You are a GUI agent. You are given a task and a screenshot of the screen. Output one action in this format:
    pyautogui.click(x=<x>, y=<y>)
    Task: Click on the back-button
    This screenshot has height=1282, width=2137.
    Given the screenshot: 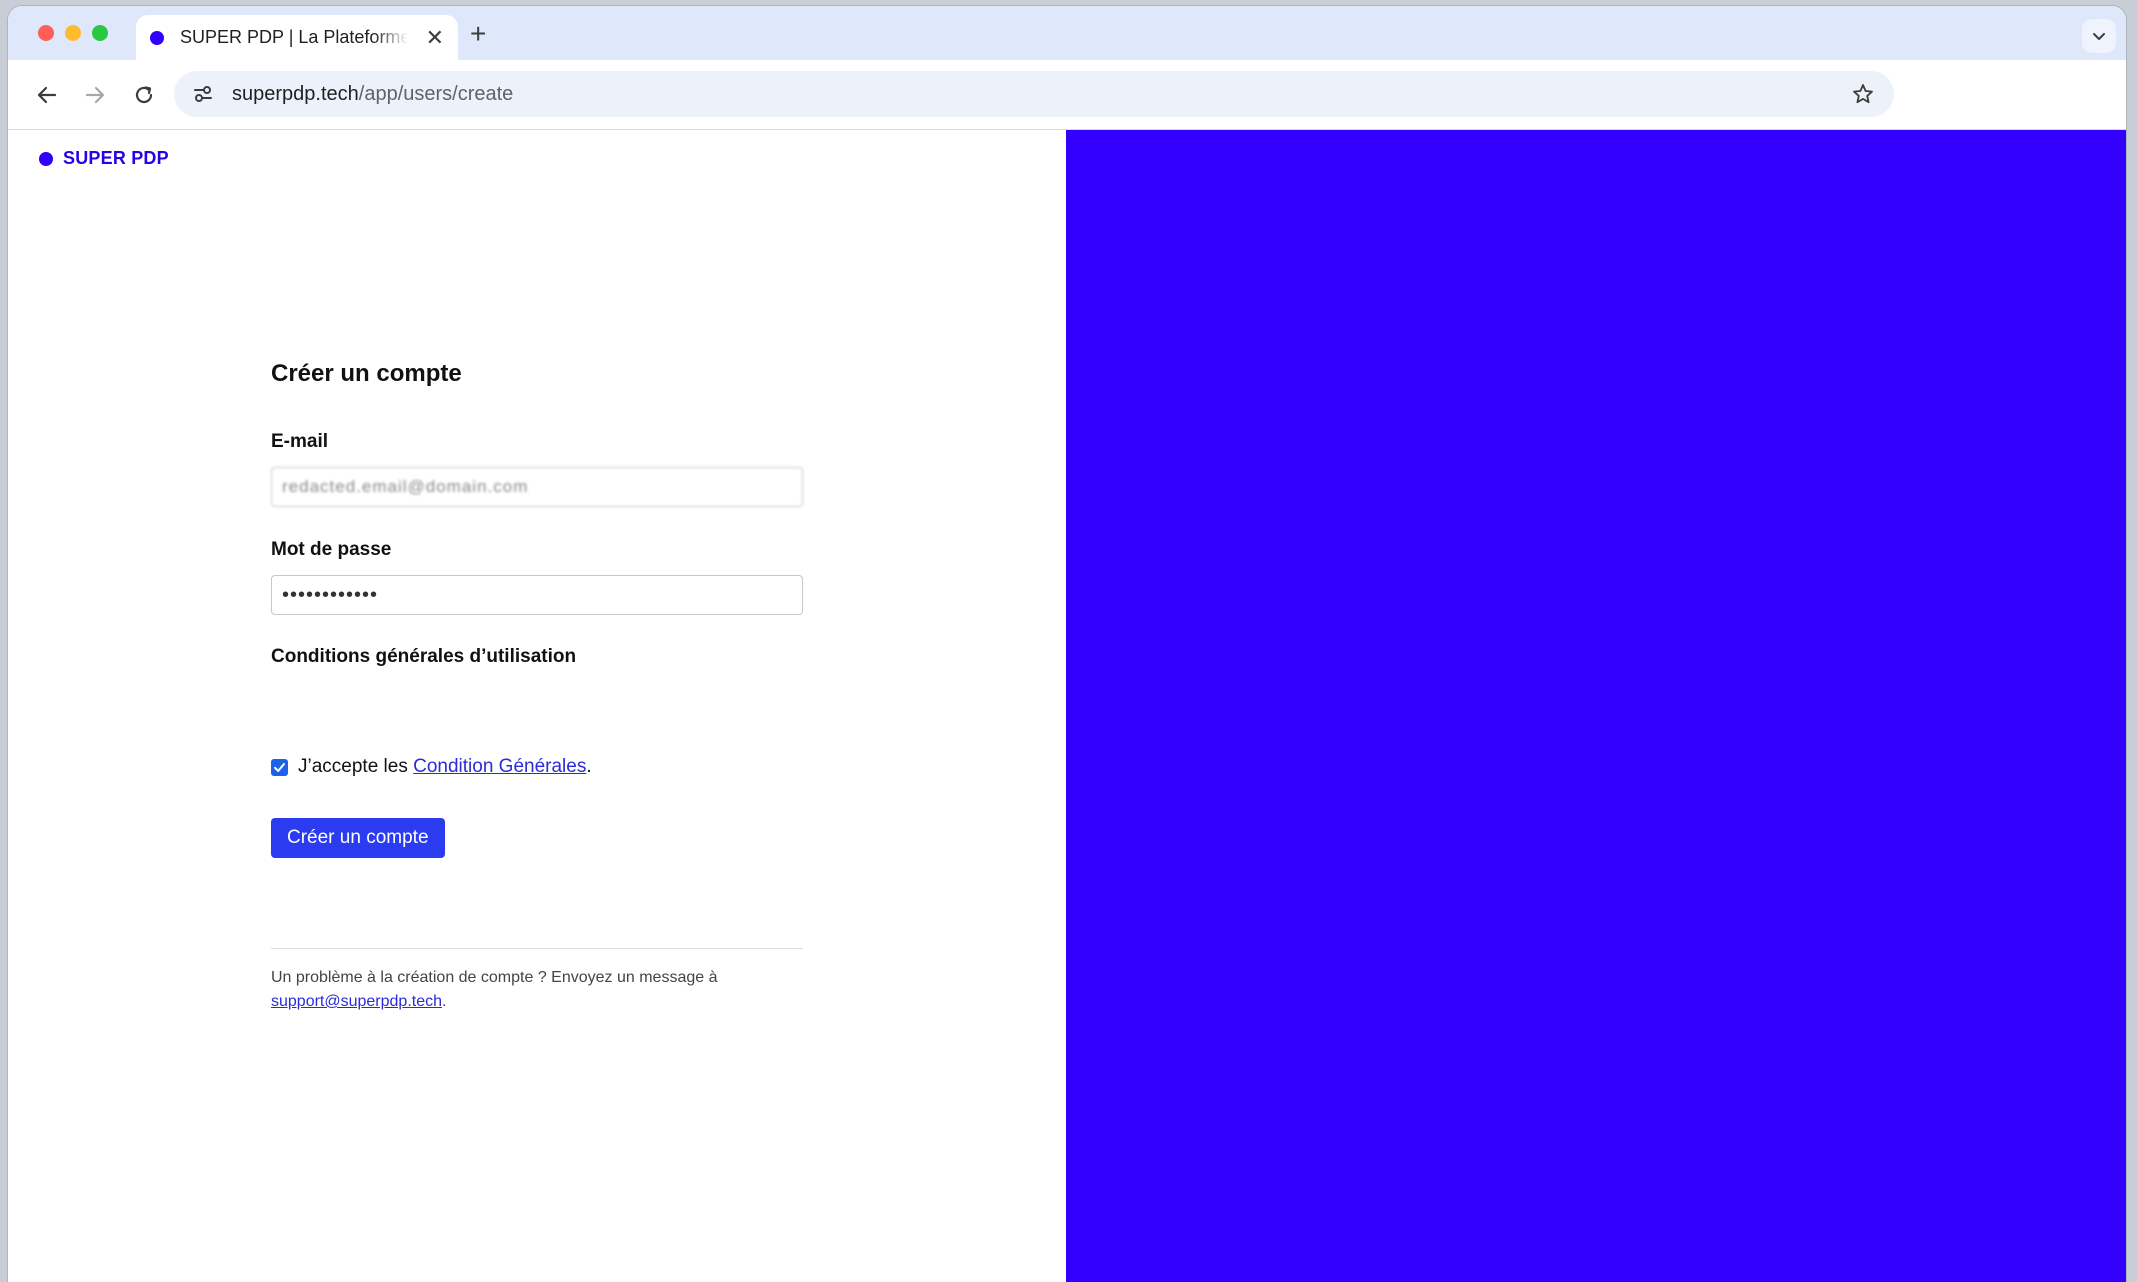 What is the action you would take?
    pyautogui.click(x=47, y=95)
    